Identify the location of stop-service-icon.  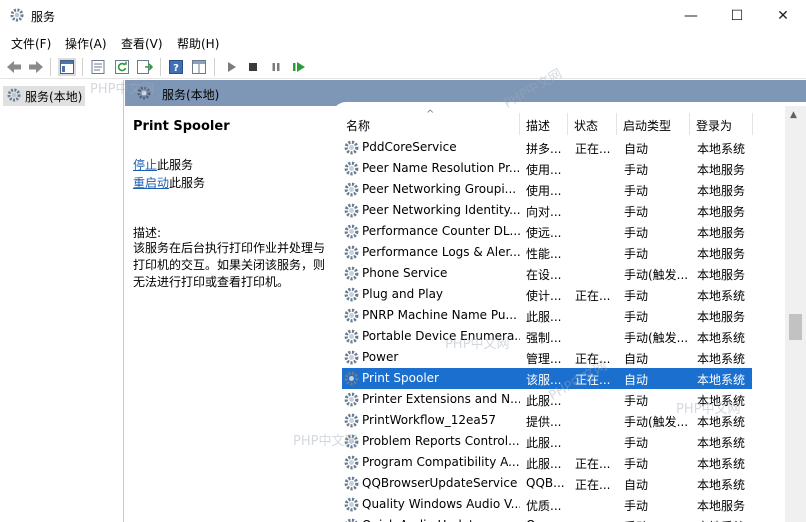
(253, 67).